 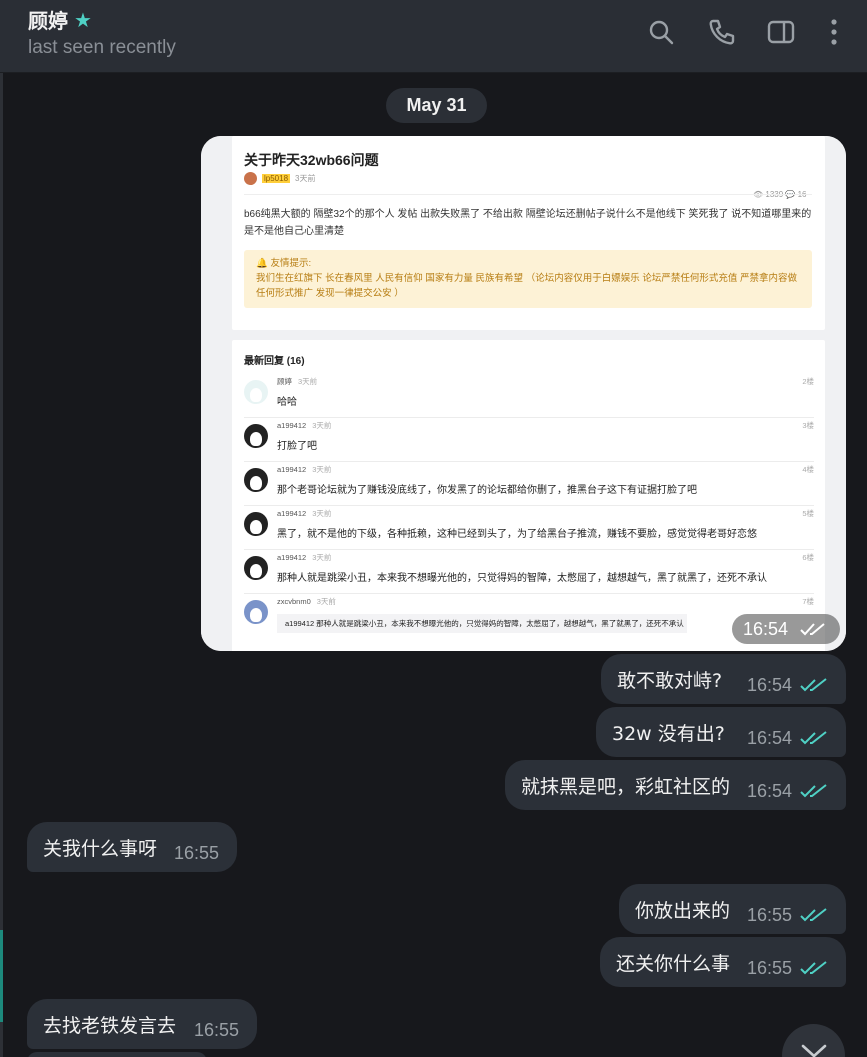 I want to click on reply-floor: 3楼, so click(x=808, y=425).